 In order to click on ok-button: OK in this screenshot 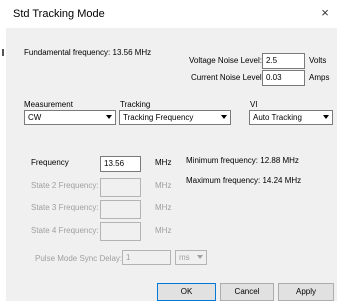, I will do `click(186, 292)`.